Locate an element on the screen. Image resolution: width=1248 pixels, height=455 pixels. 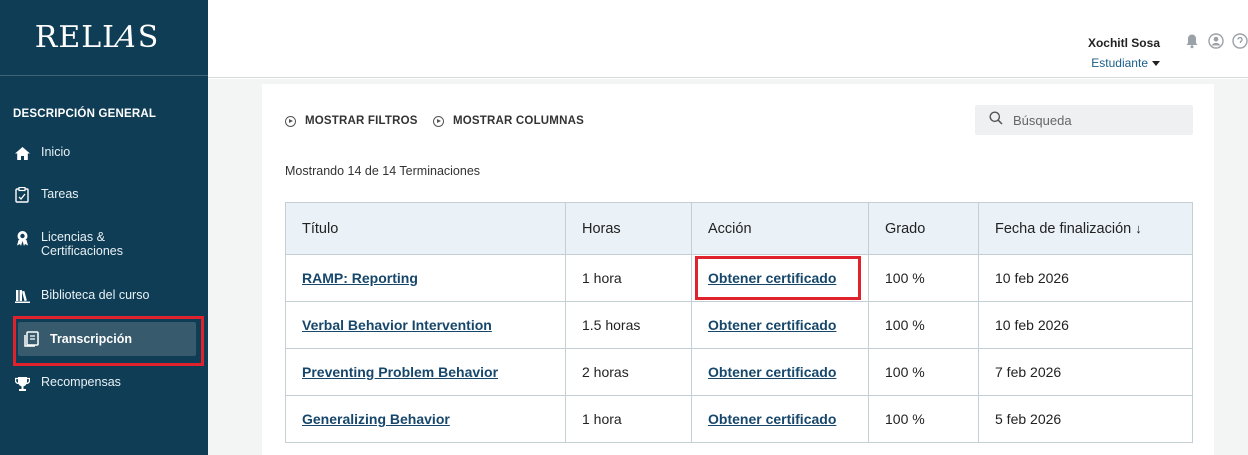
user-role-dropdown: Estudiante is located at coordinates (1125, 63).